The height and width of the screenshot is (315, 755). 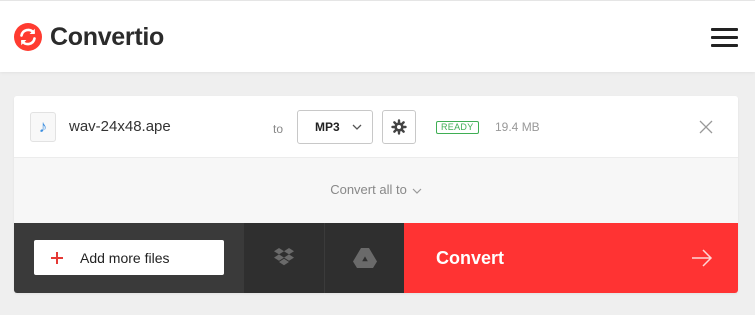 I want to click on google-drive-button, so click(x=364, y=258).